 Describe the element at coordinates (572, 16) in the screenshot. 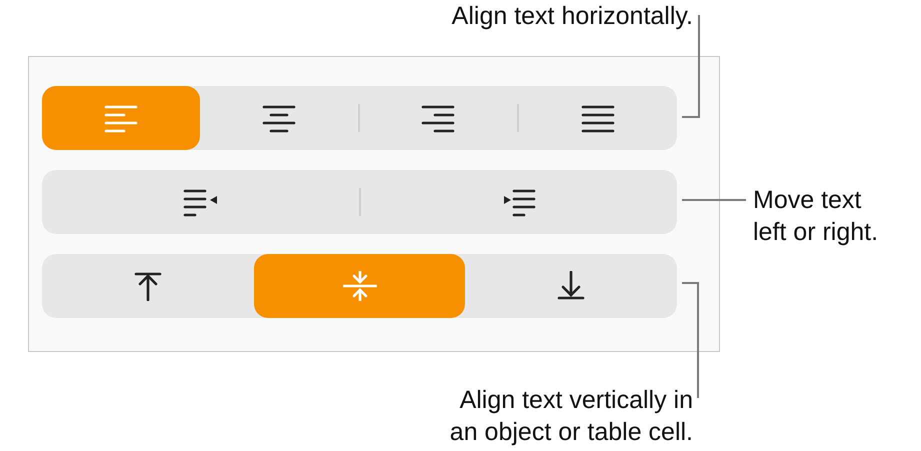

I see `horizontal-alignment-caption: Align text horizontally.` at that location.